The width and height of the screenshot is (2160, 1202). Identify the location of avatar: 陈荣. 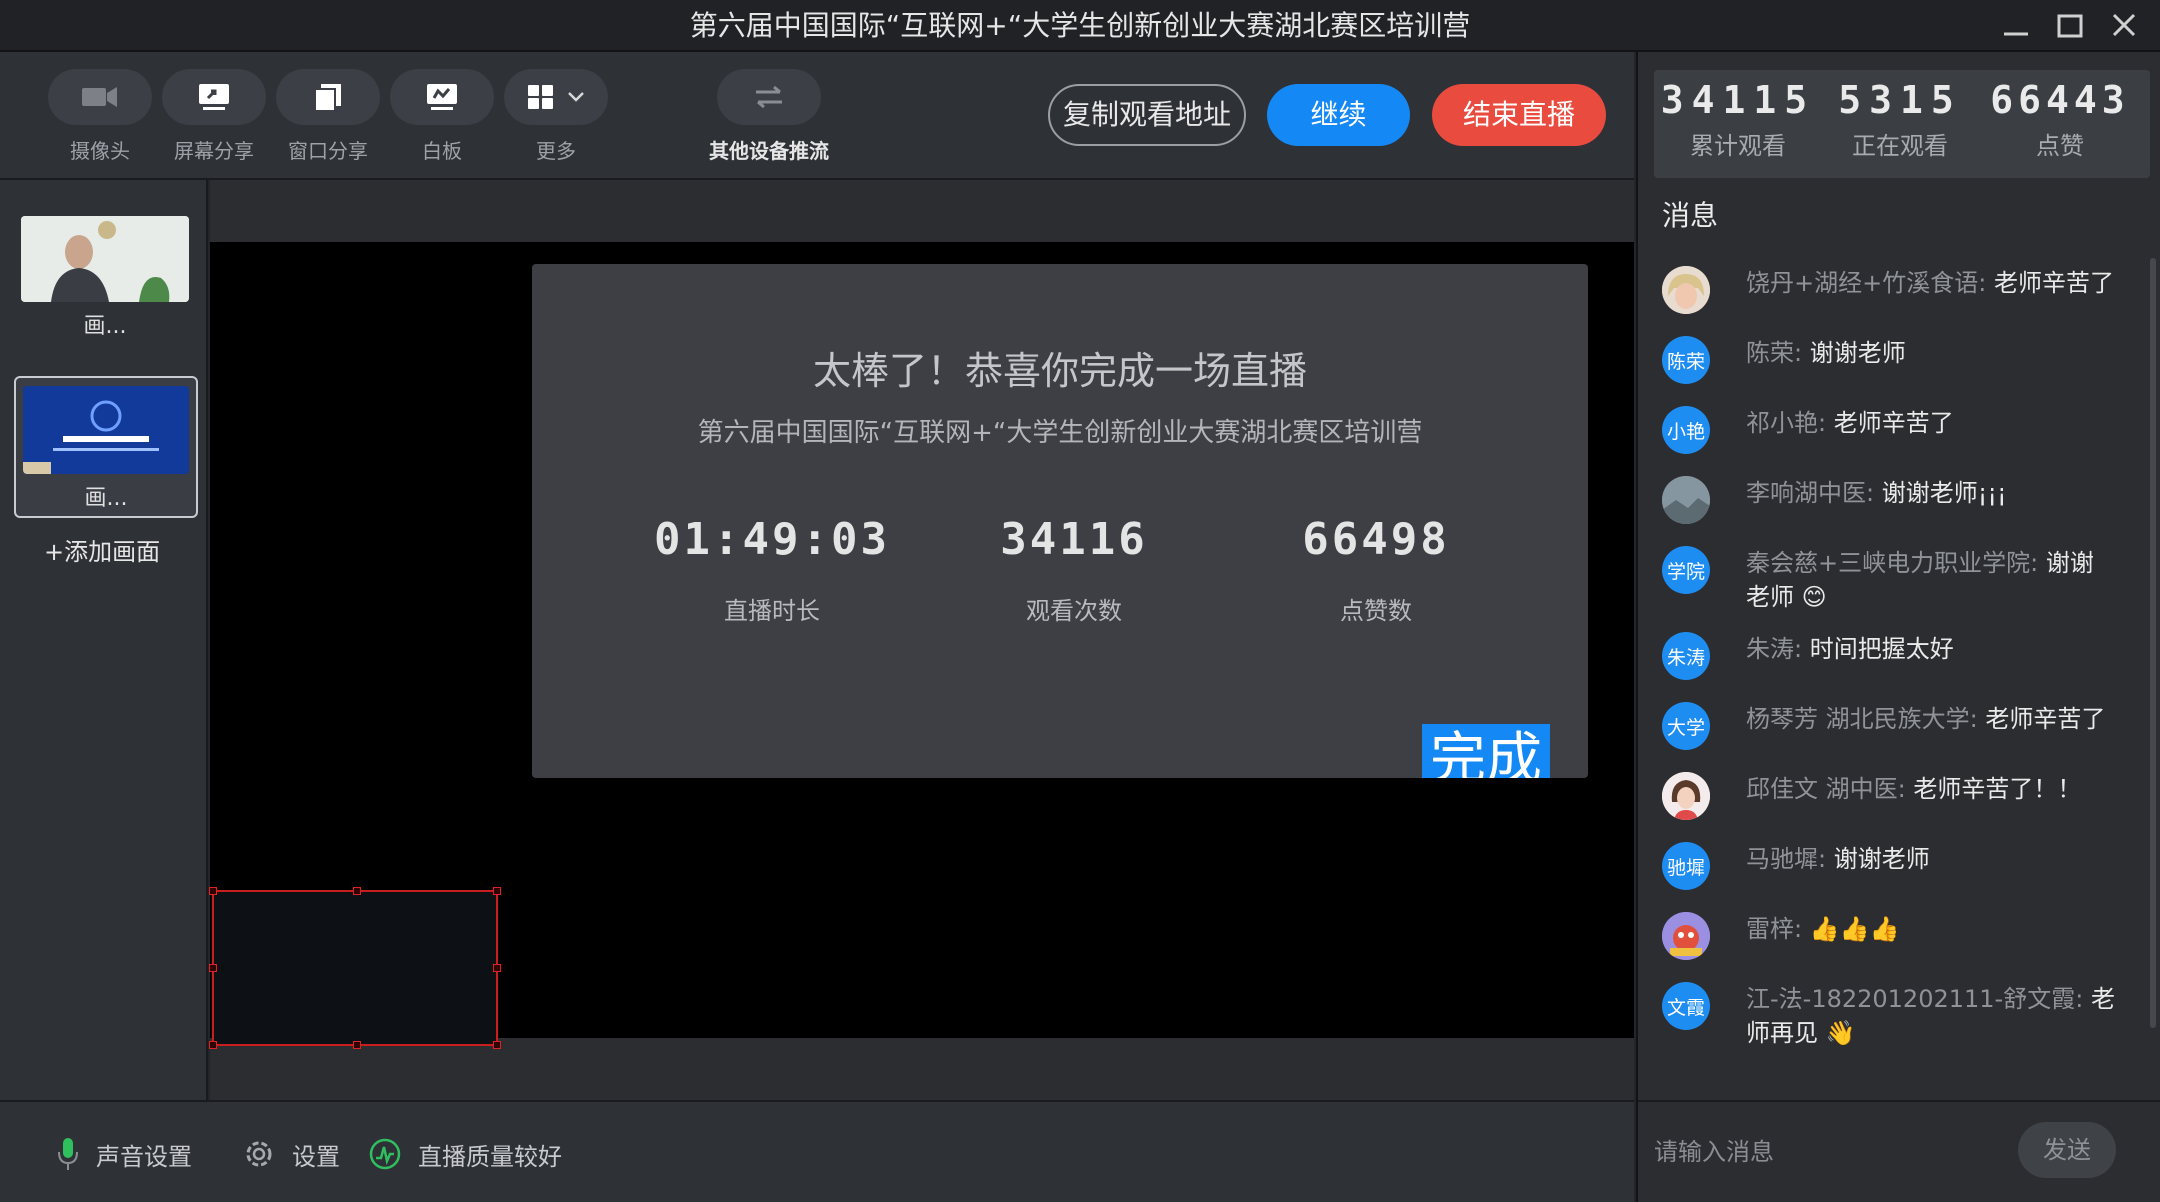
(1686, 360).